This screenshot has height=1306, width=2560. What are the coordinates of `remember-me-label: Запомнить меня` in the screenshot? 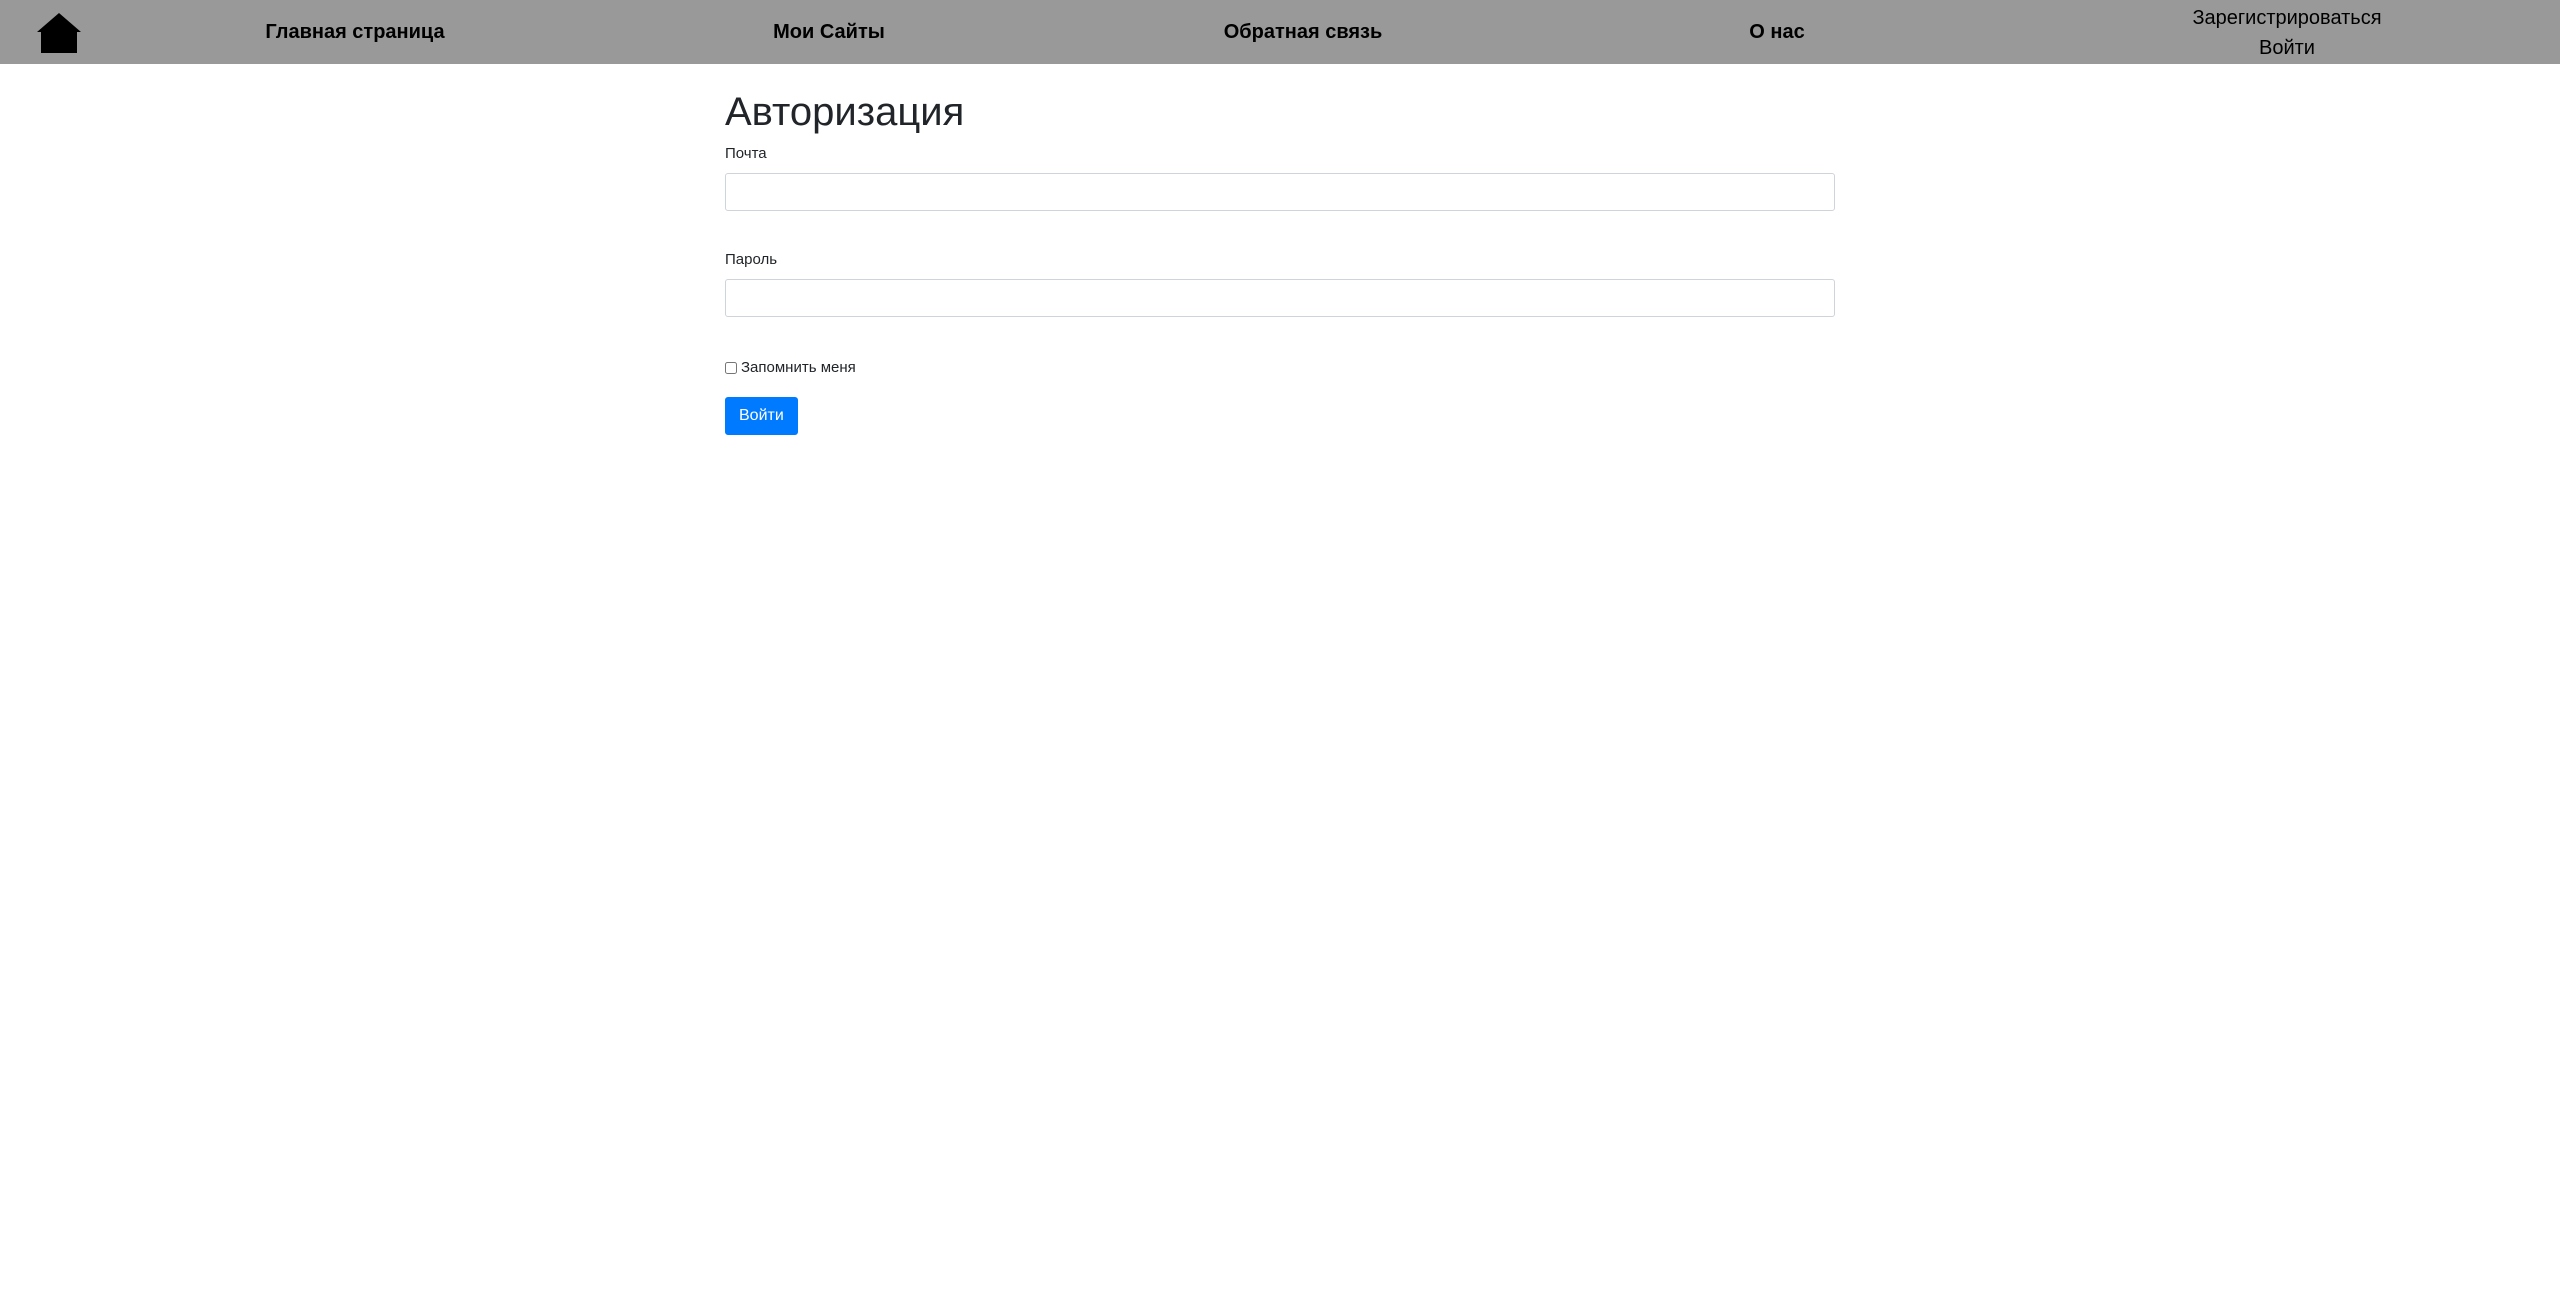 It's located at (798, 367).